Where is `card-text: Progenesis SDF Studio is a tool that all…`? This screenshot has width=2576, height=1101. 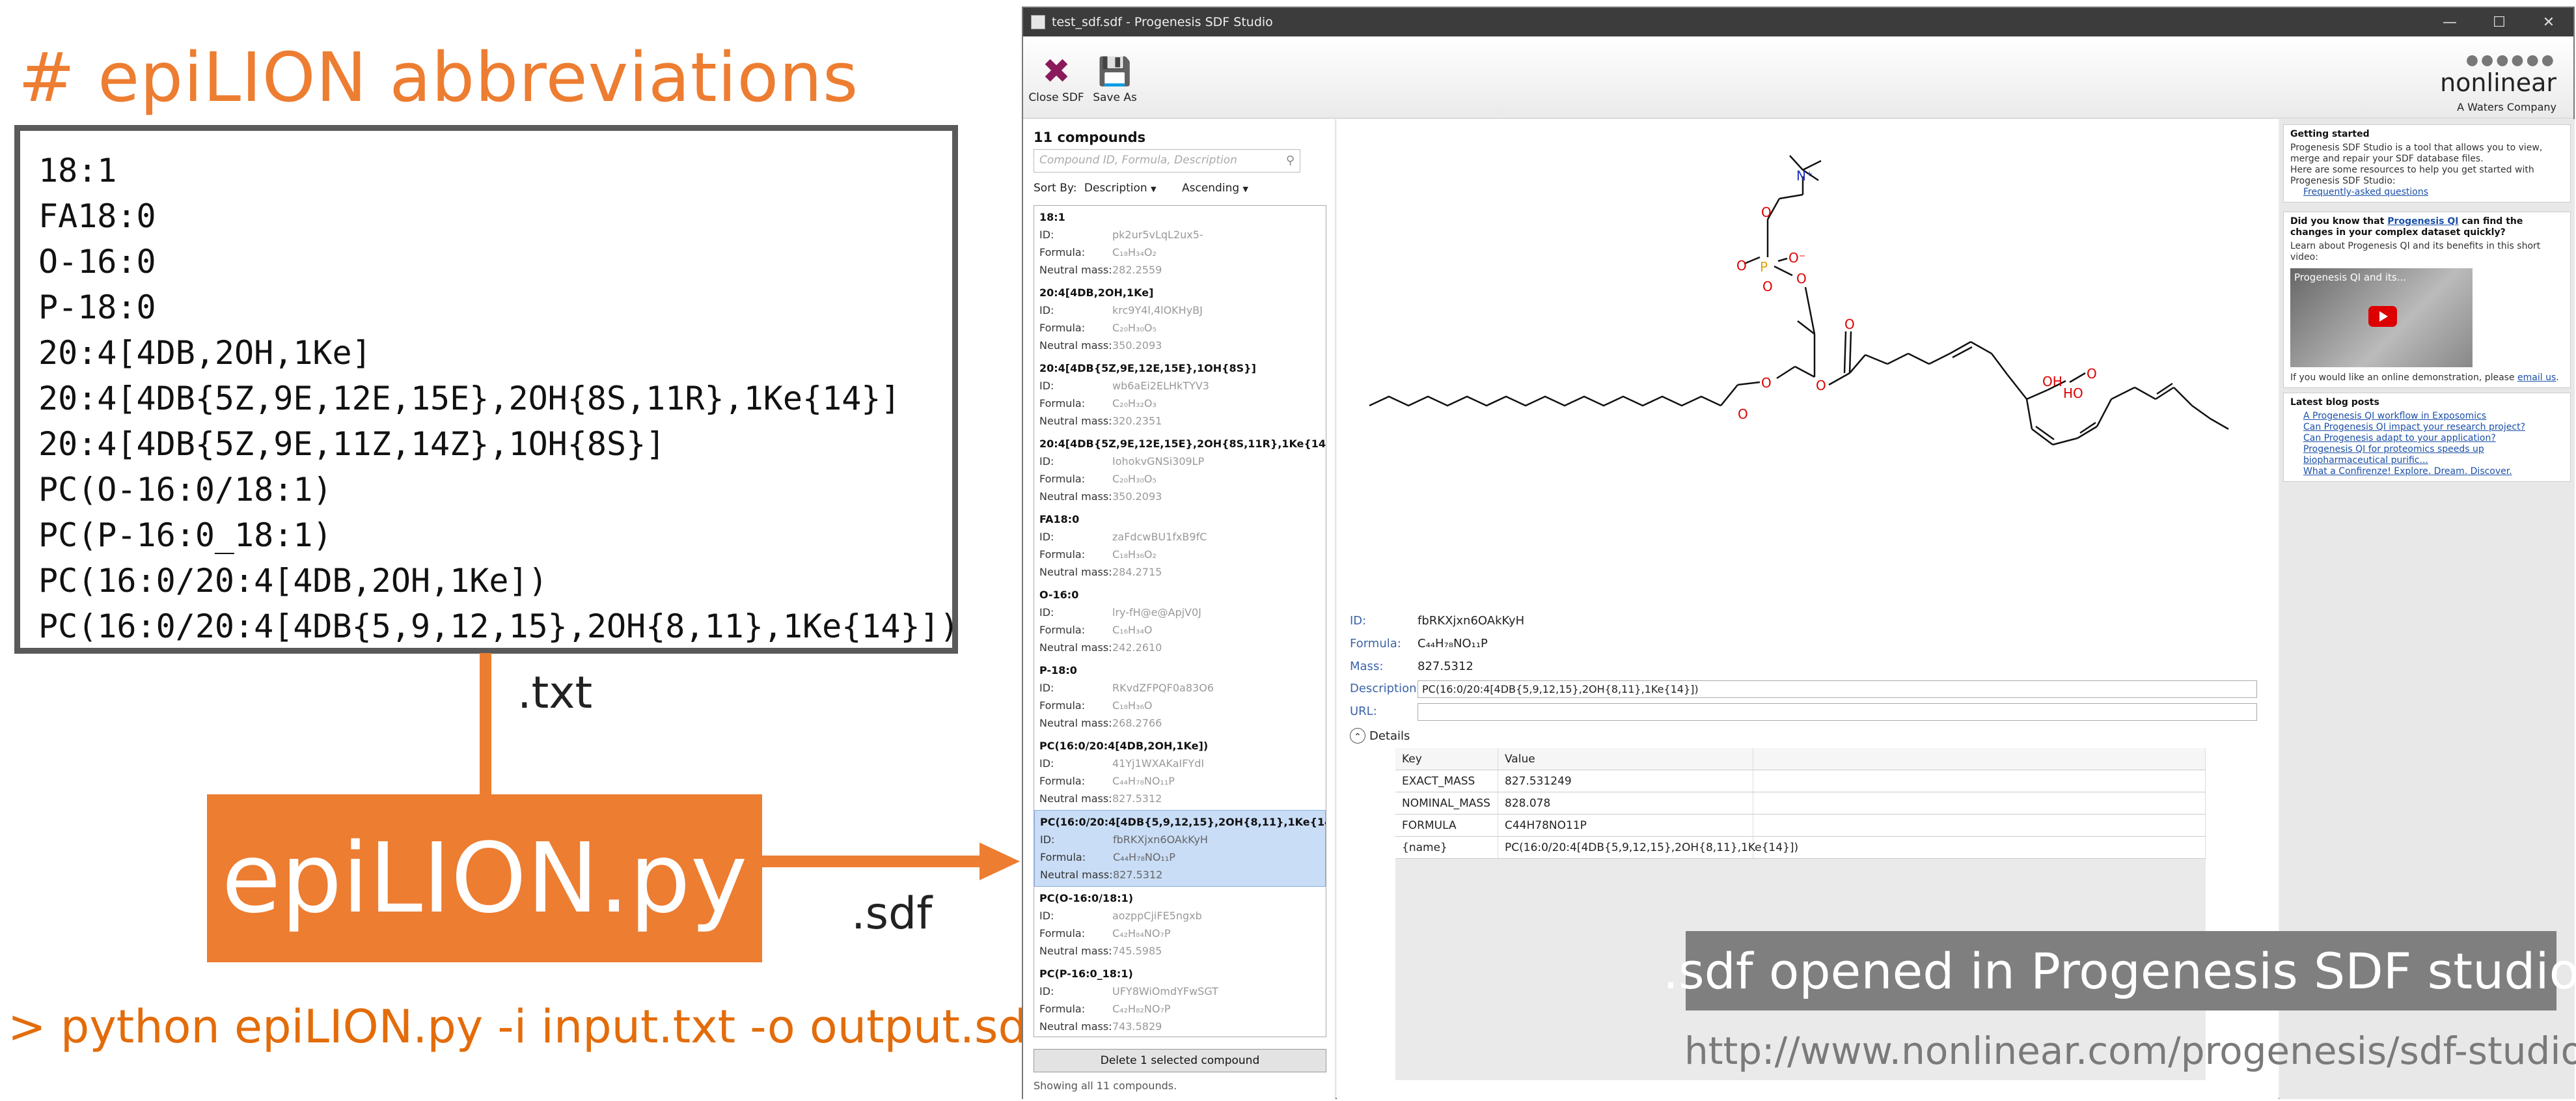
card-text: Progenesis SDF Studio is a tool that all… is located at coordinates (2416, 153).